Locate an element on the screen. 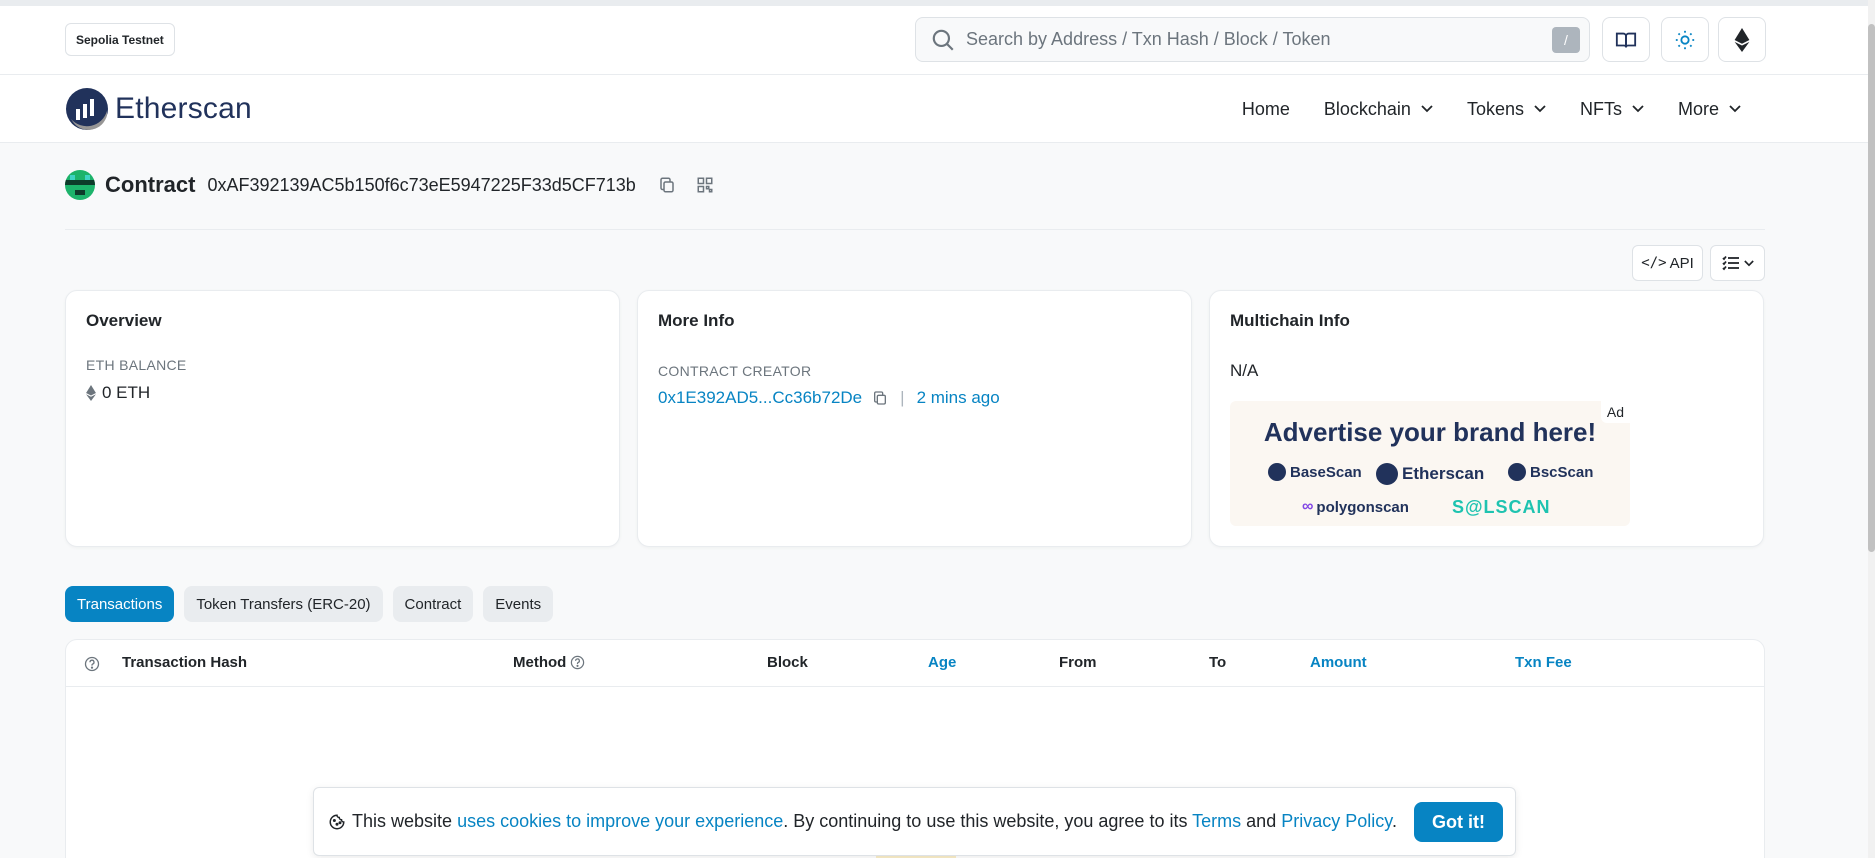  tab-token-transfers: Token Transfers (ERC-20) is located at coordinates (283, 604).